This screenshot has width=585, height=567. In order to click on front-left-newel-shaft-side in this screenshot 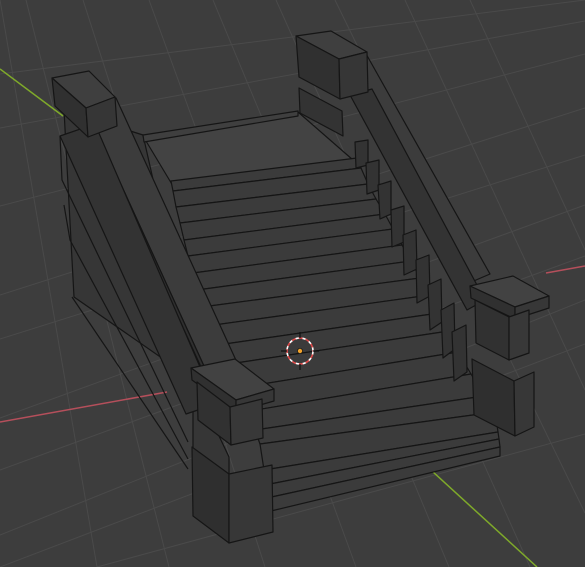, I will do `click(246, 422)`.